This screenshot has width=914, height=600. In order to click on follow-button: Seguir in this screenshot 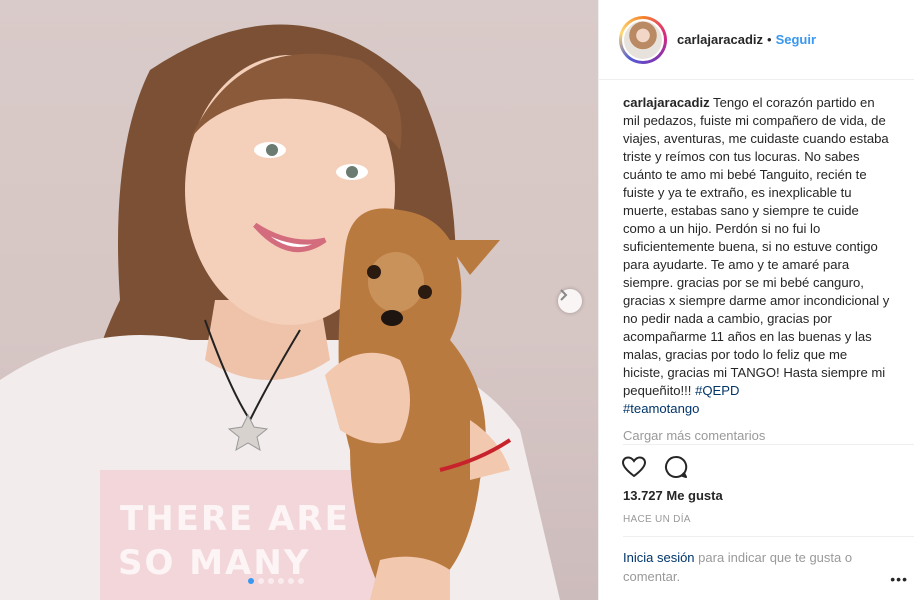, I will do `click(796, 39)`.